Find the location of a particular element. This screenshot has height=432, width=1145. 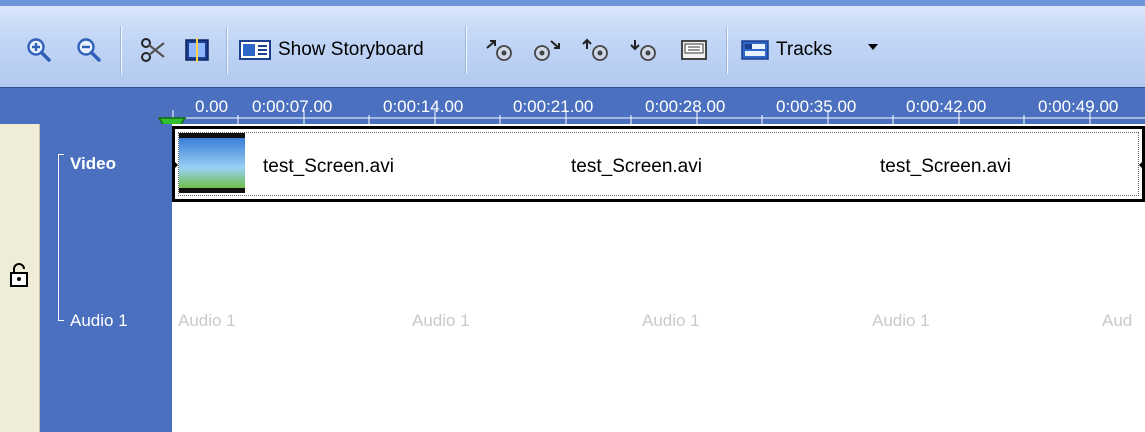

tracks-button: Tracks is located at coordinates (801, 50).